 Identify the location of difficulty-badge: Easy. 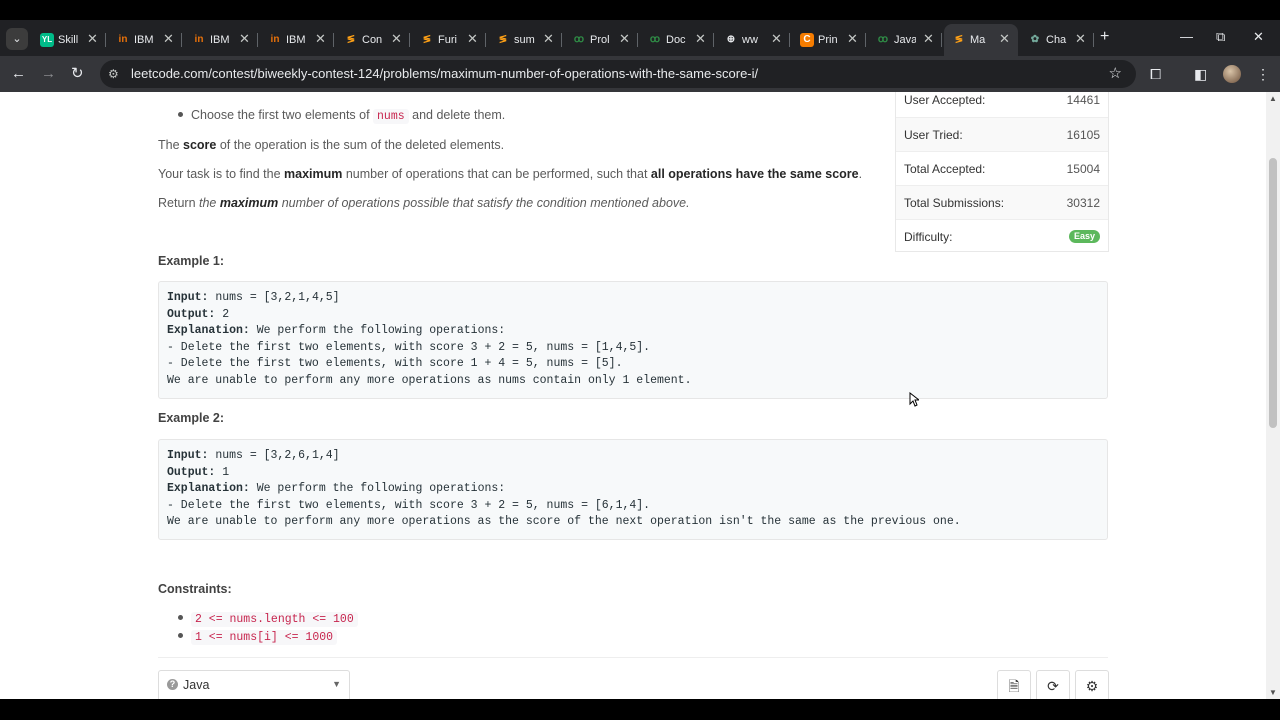
(1084, 236).